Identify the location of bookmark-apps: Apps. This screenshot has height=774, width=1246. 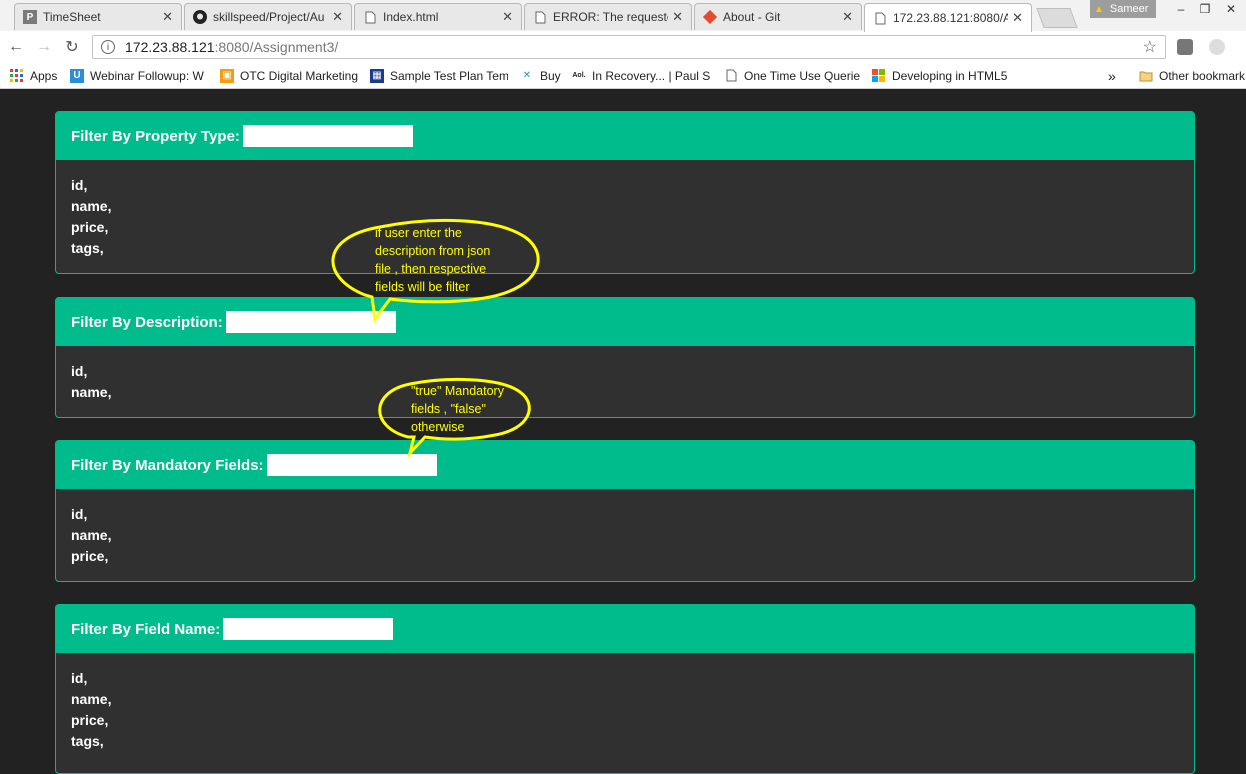
(33, 75).